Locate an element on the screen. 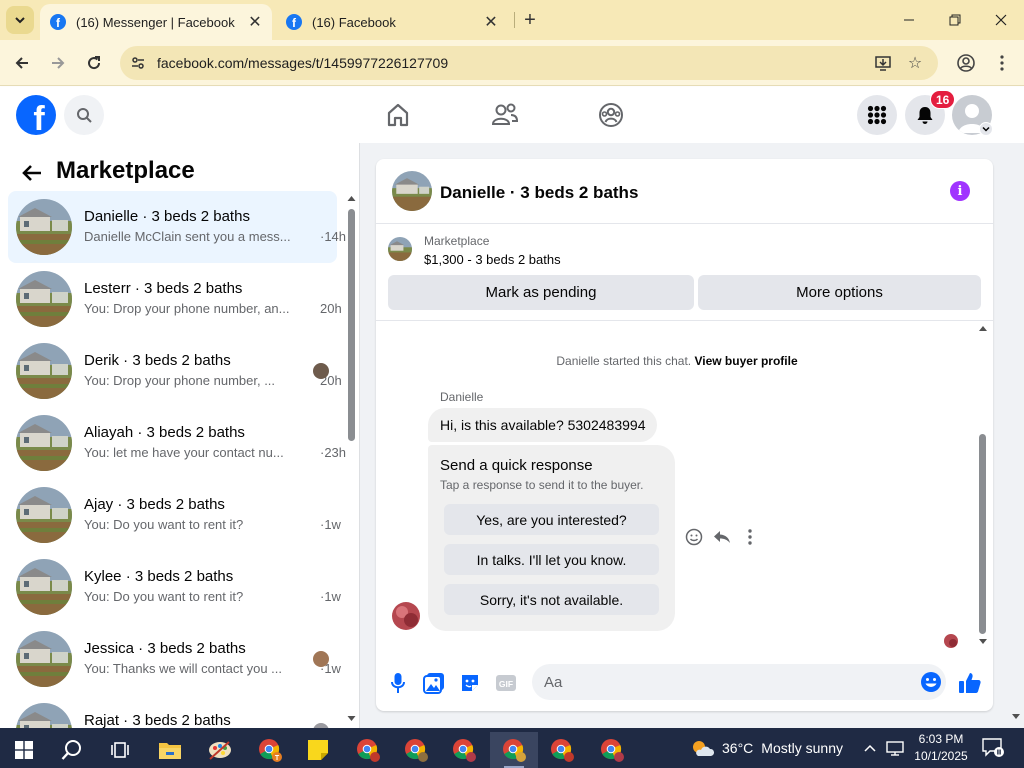  chrome-profile-1-app: T is located at coordinates (270, 750).